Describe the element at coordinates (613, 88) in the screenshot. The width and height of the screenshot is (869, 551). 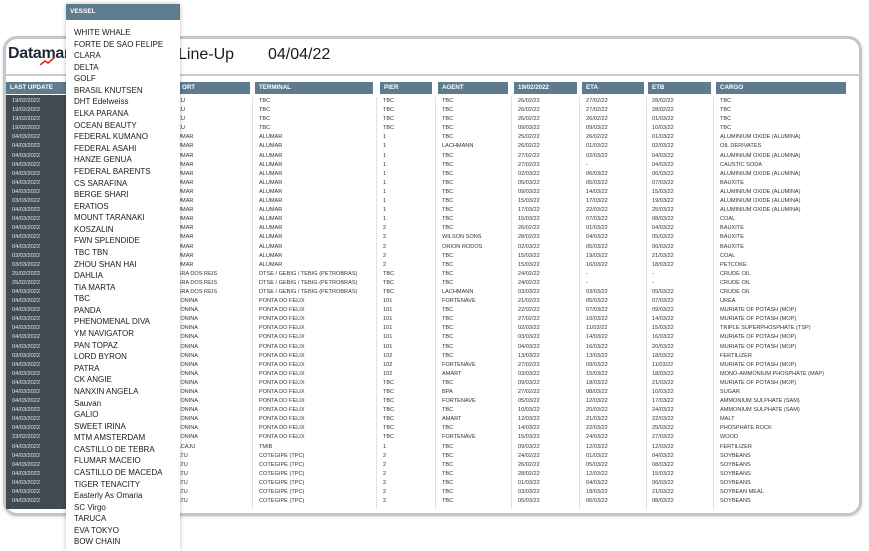
I see `header-eta: ETA` at that location.